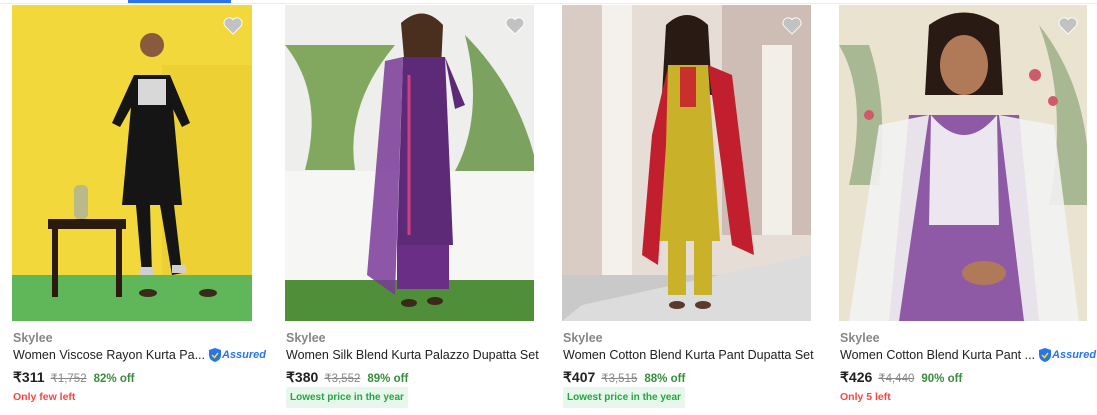 This screenshot has width=1097, height=415. Describe the element at coordinates (665, 379) in the screenshot. I see `discount-label: 88% off` at that location.